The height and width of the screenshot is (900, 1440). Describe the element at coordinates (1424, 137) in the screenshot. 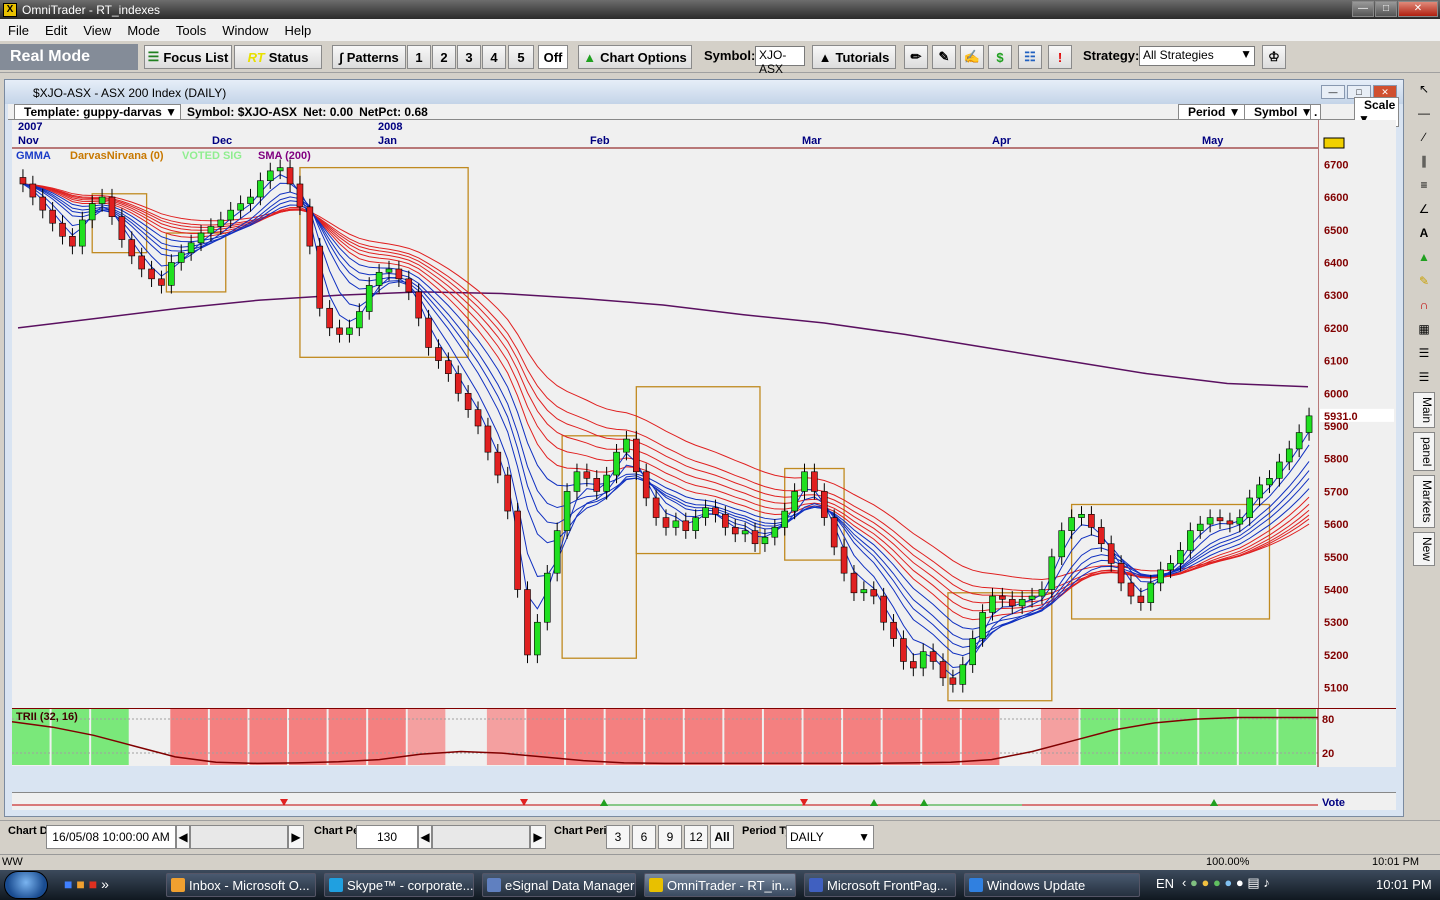

I see `trendline-icon: ∕` at that location.